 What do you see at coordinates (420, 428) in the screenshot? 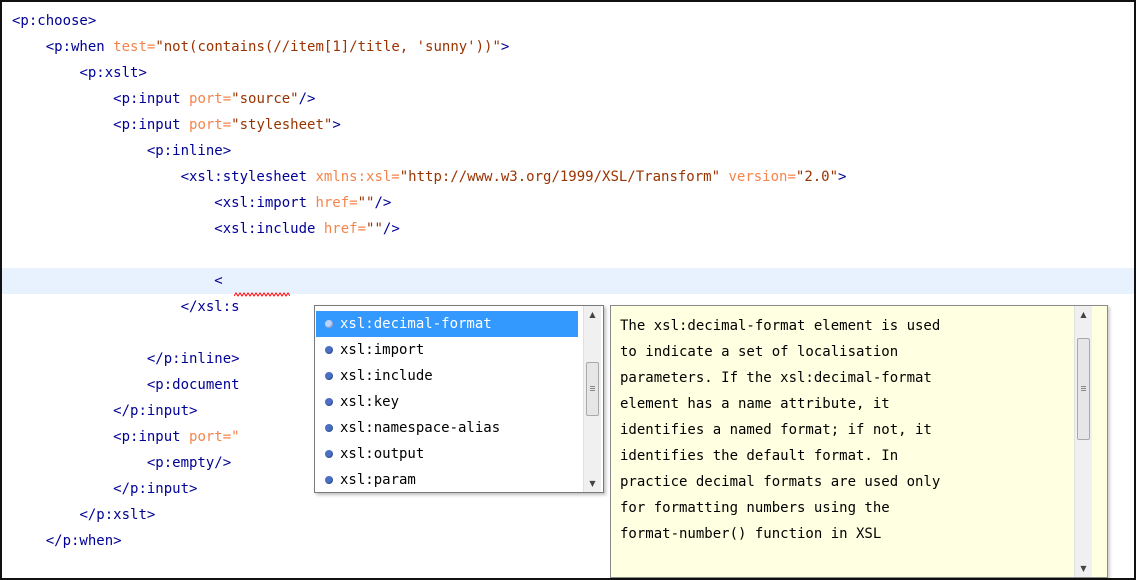
I see `completion-item-label: xsl:namespace-alias` at bounding box center [420, 428].